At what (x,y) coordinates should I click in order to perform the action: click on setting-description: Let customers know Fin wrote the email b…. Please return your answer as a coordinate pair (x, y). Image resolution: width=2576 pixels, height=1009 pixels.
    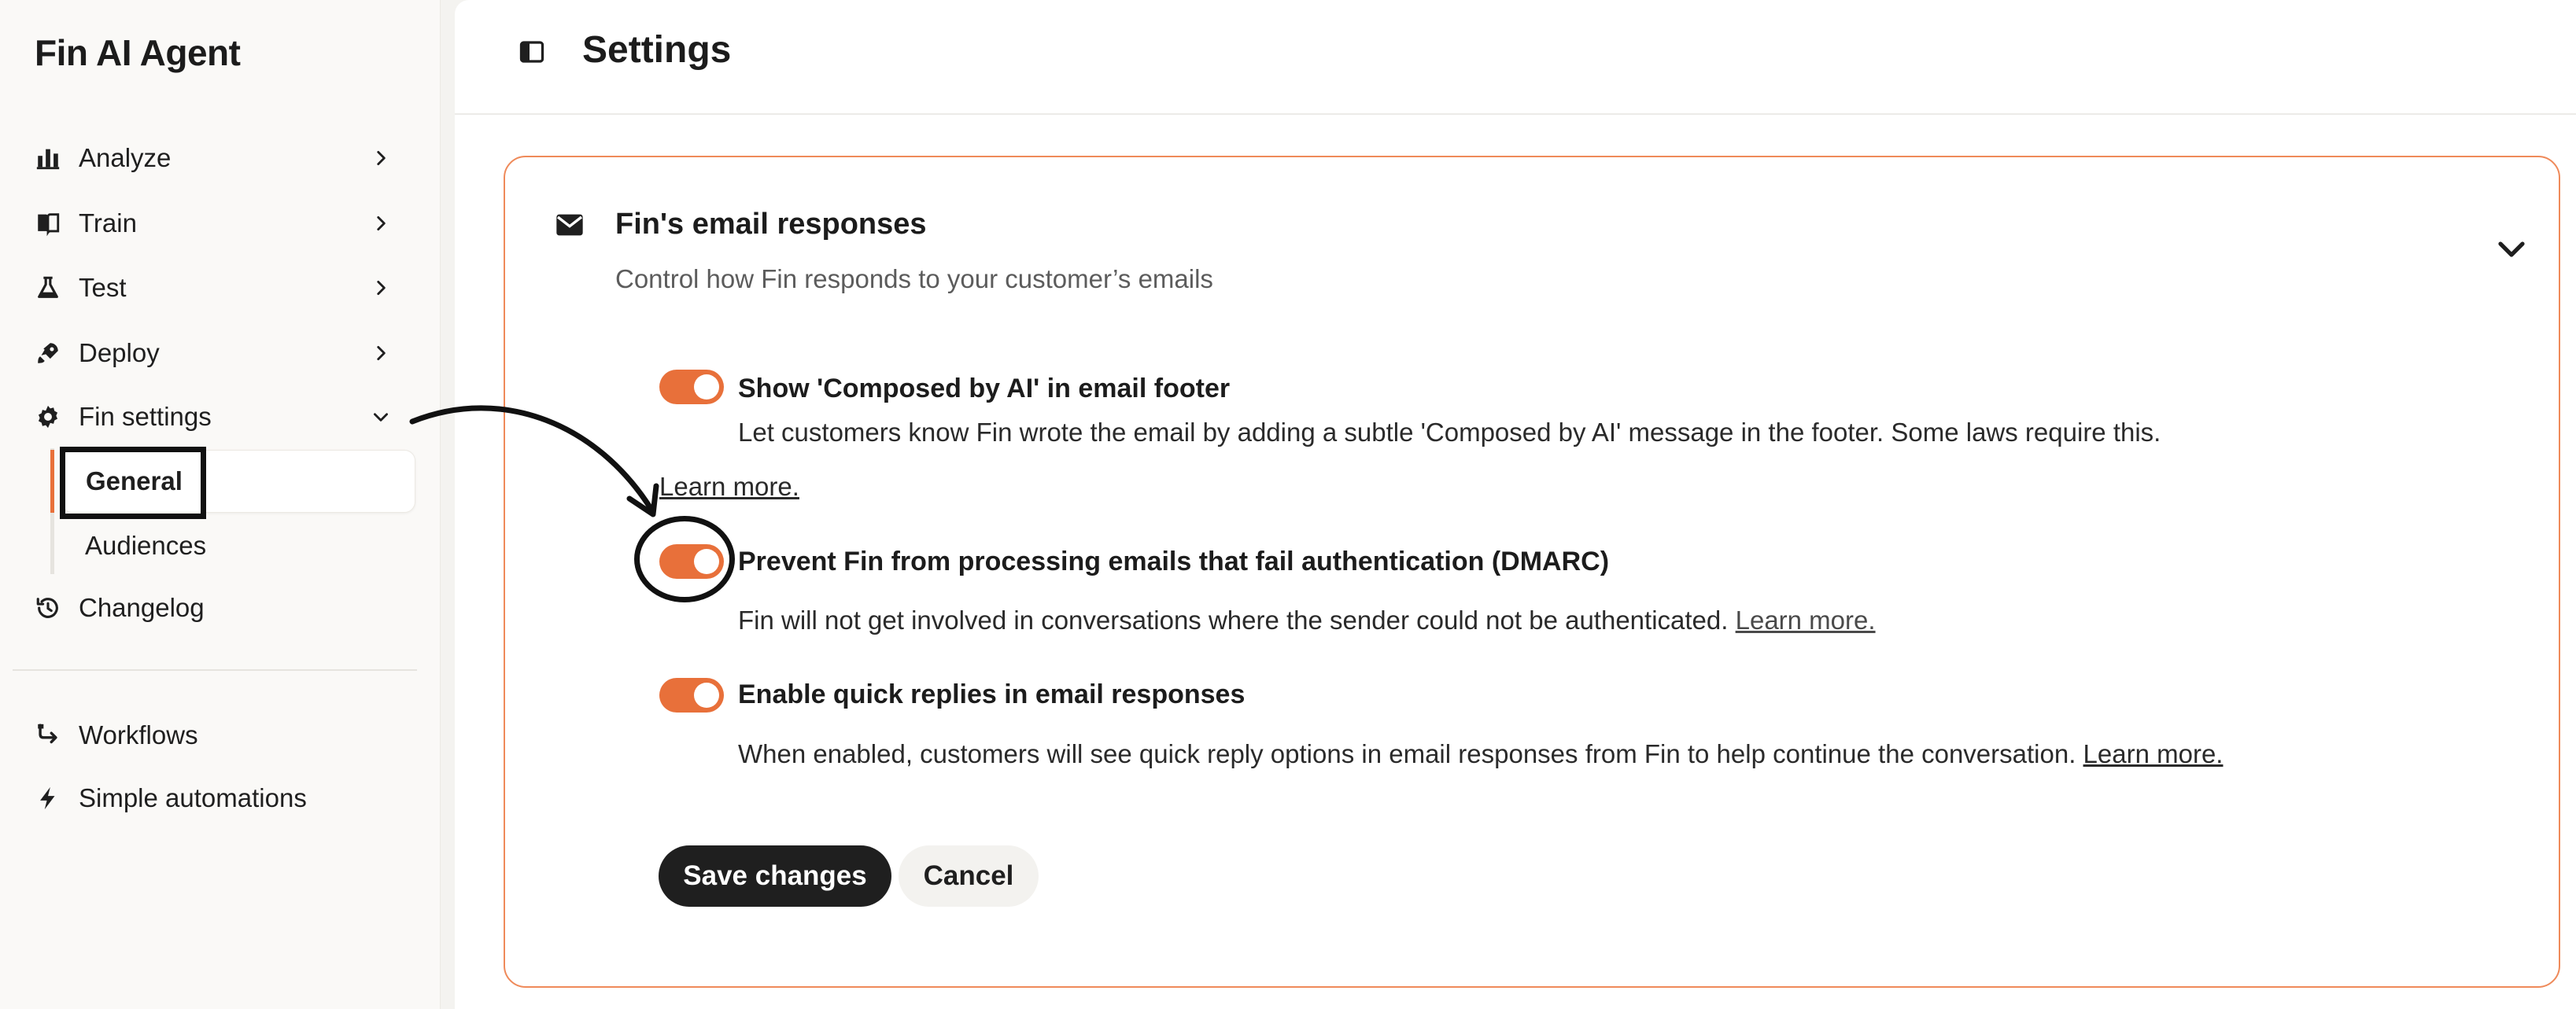
    Looking at the image, I should click on (1449, 432).